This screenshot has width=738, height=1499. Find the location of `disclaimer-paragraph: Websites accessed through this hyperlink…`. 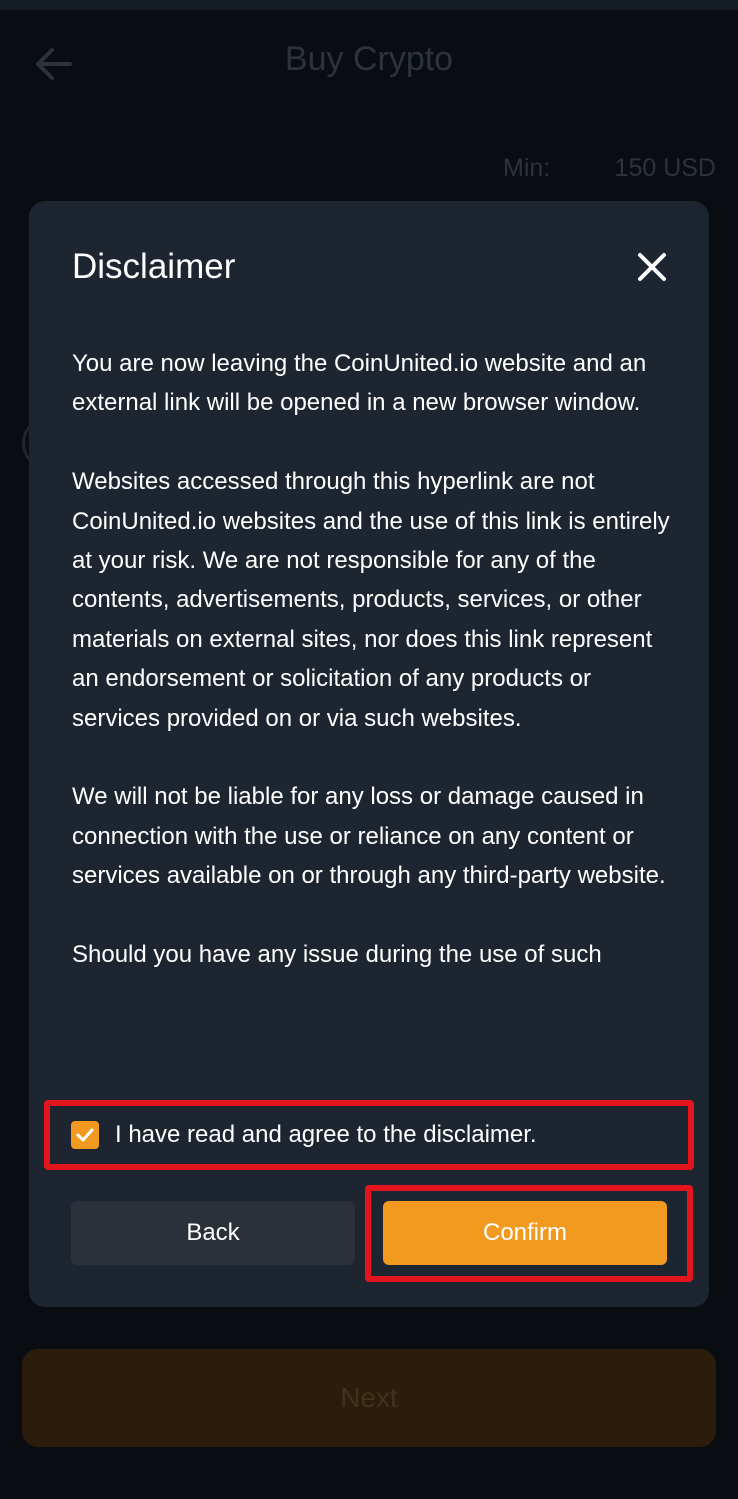

disclaimer-paragraph: Websites accessed through this hyperlink… is located at coordinates (371, 600).